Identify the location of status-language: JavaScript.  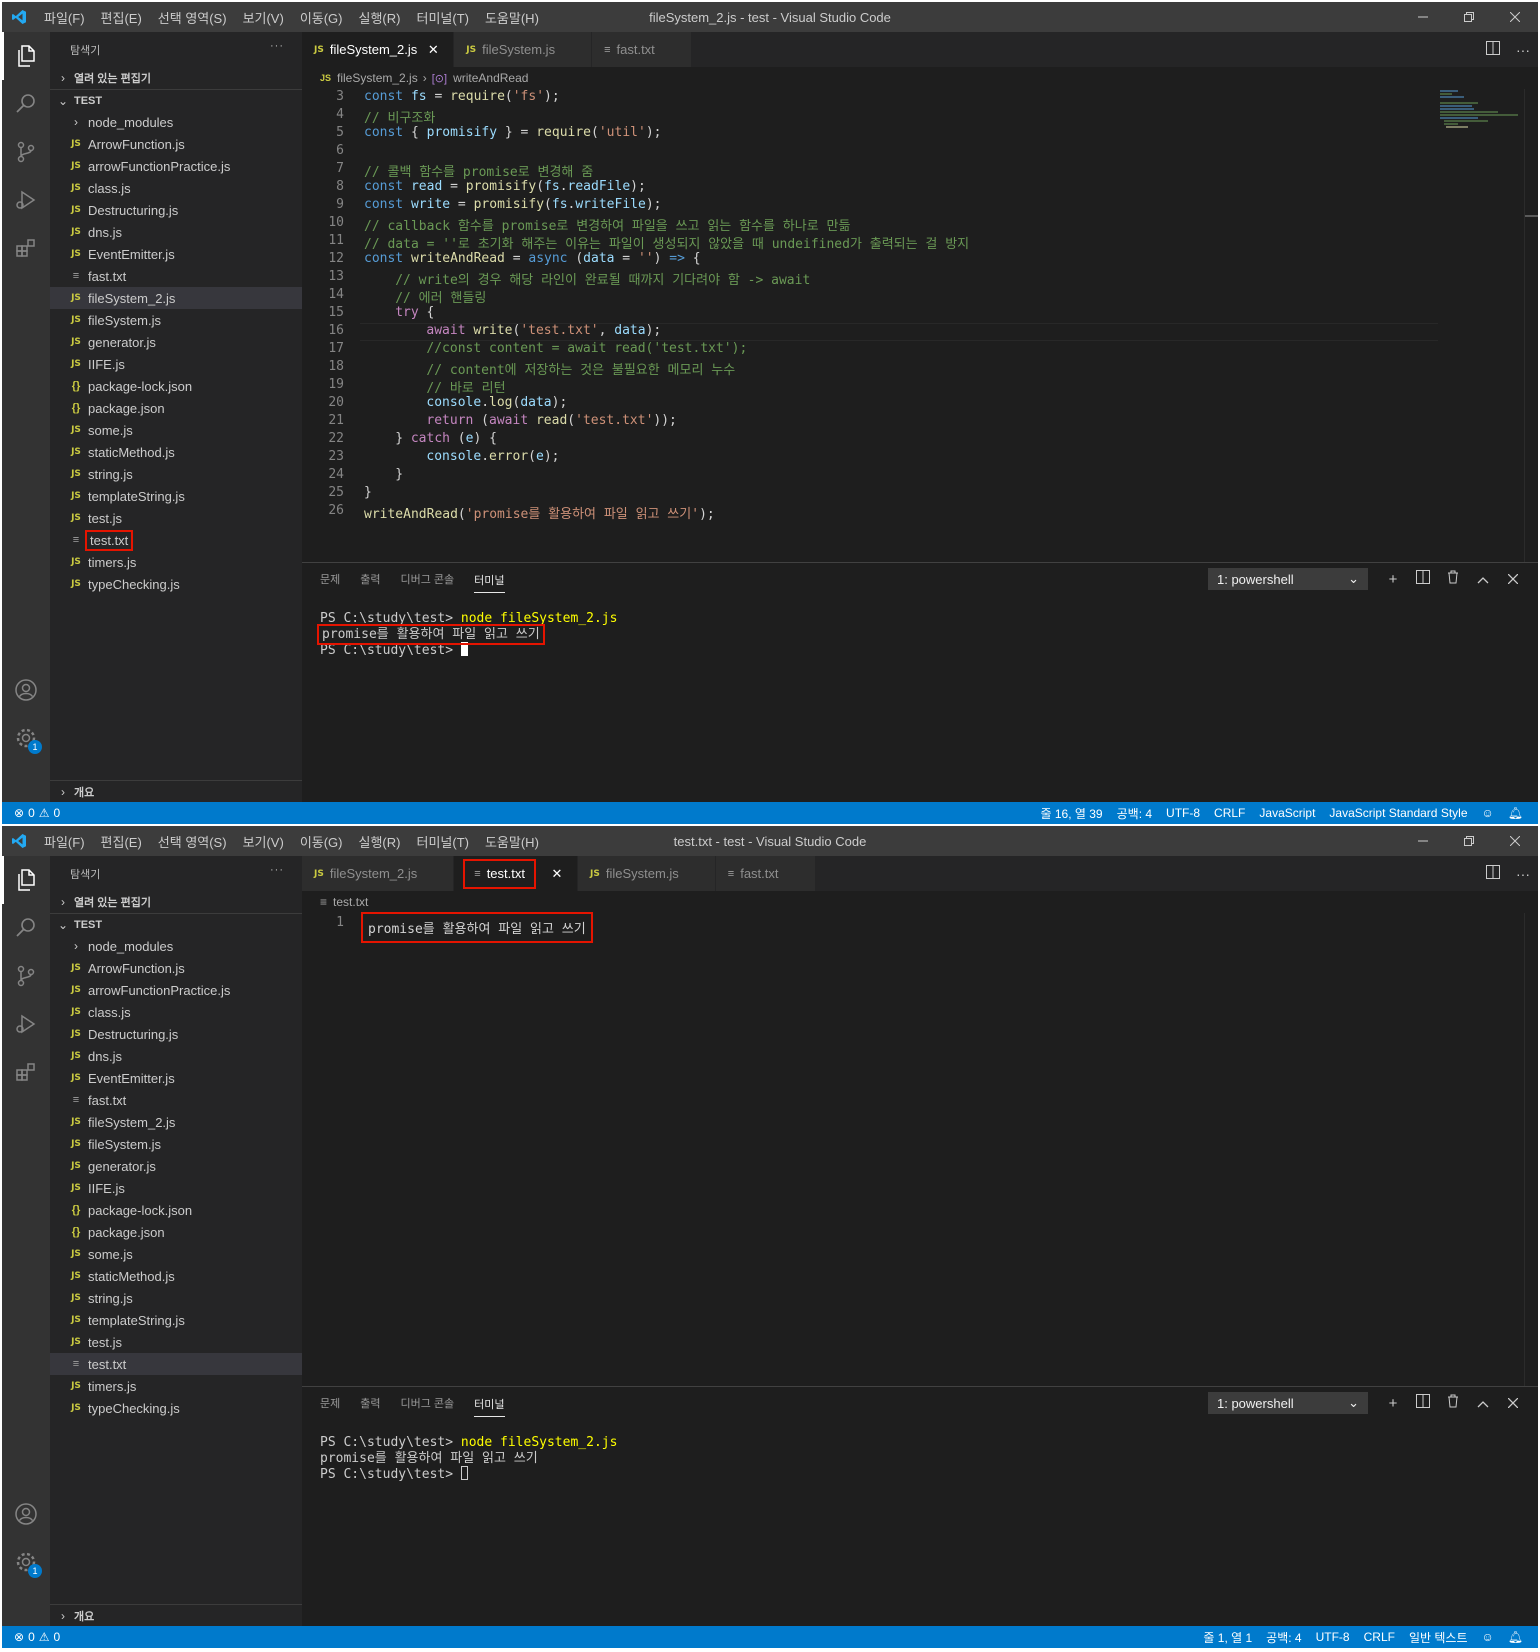
(1287, 813).